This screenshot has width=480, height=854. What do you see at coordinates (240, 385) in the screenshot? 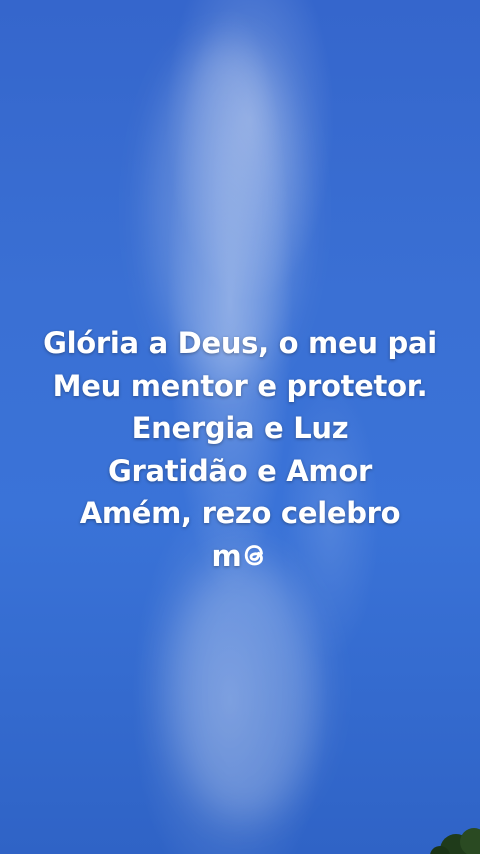
I see `caption-line: Meu mentor e protetor.` at bounding box center [240, 385].